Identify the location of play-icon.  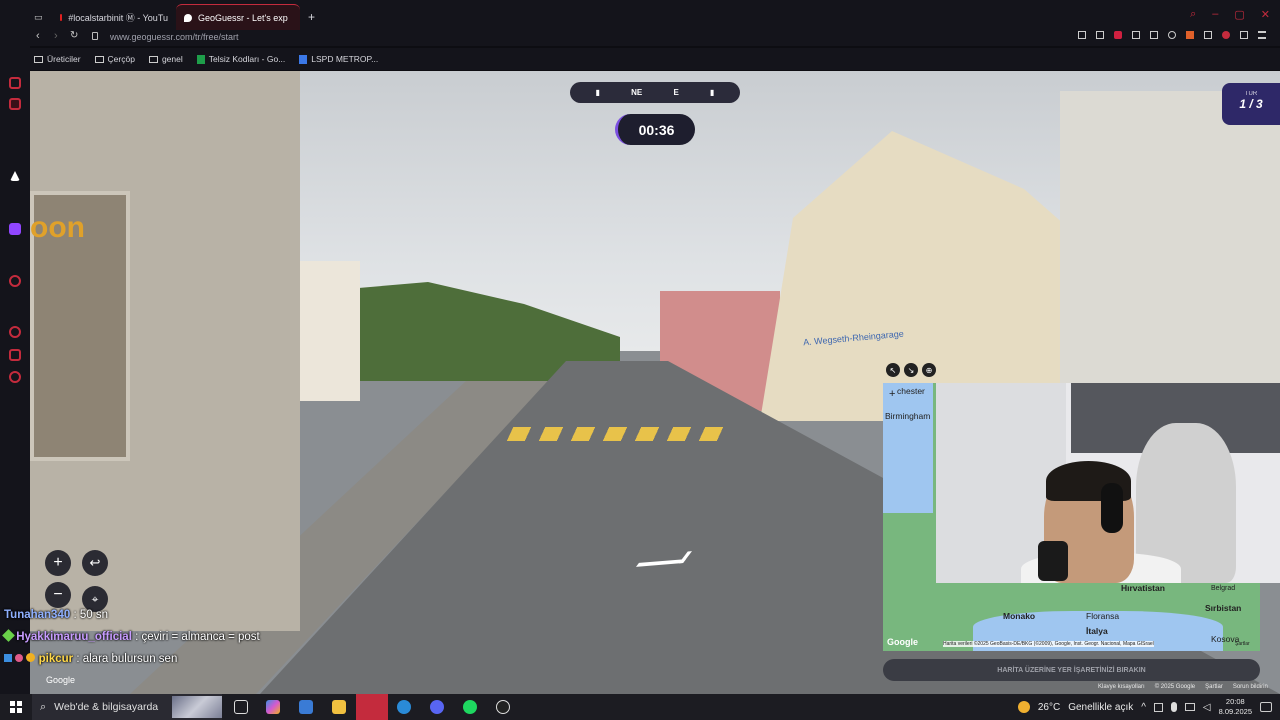
(1154, 35).